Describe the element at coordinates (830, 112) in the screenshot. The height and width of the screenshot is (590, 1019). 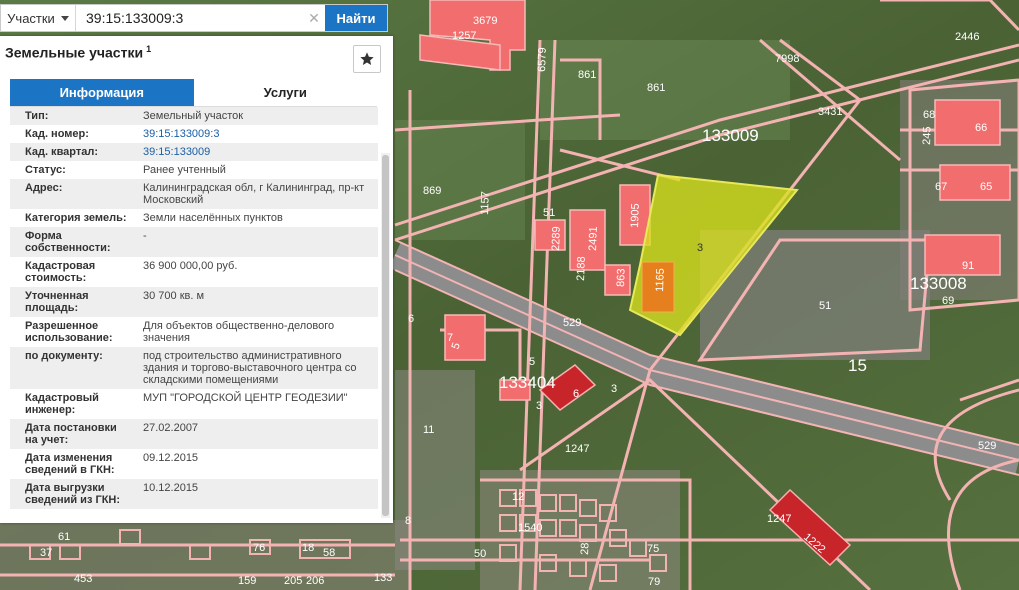
I see `svg-text: 3431` at that location.